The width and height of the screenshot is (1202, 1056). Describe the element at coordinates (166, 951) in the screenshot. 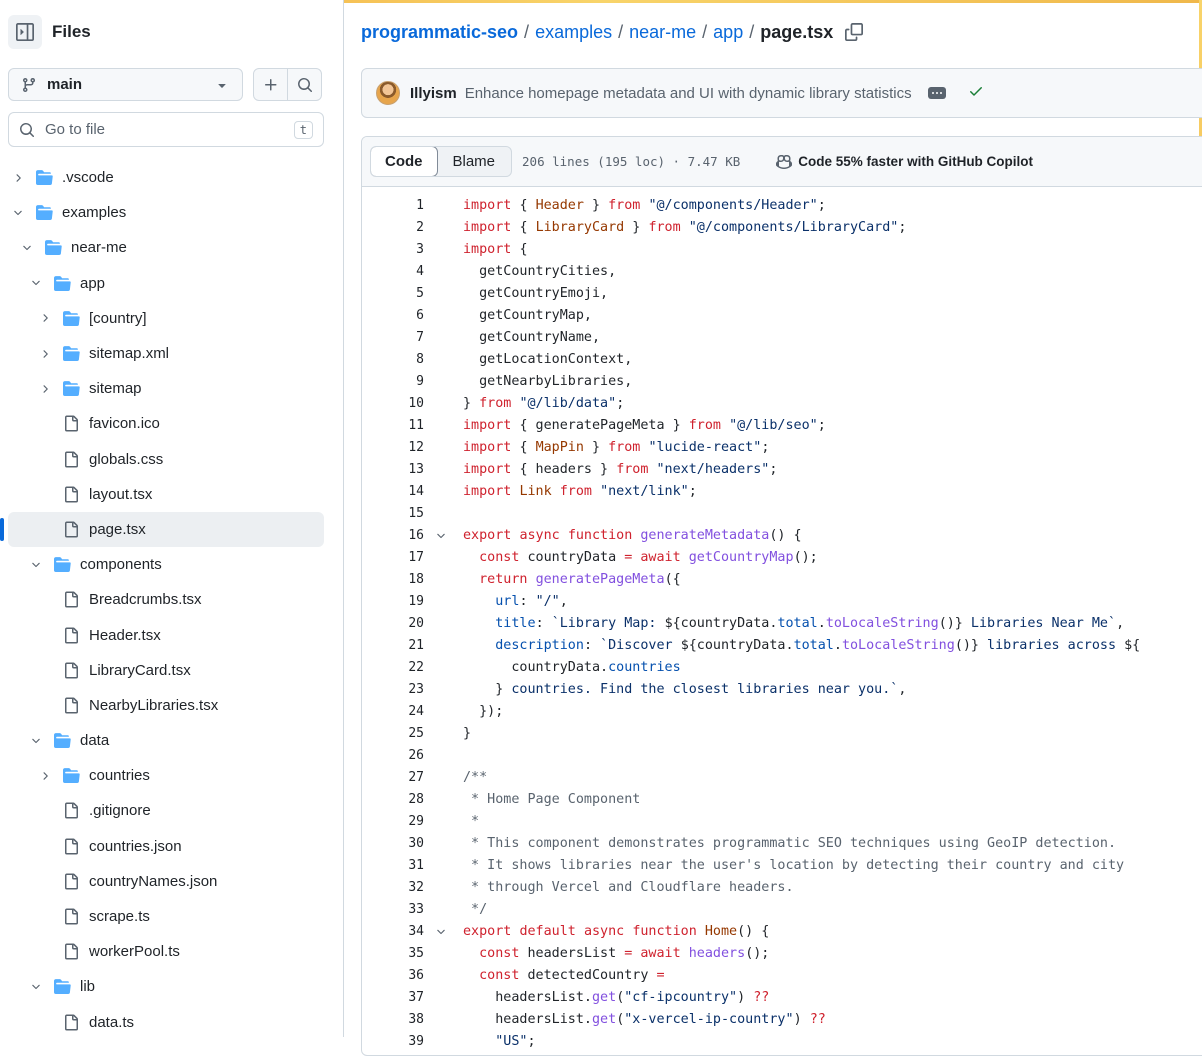

I see `tree-file: workerPool.ts` at that location.